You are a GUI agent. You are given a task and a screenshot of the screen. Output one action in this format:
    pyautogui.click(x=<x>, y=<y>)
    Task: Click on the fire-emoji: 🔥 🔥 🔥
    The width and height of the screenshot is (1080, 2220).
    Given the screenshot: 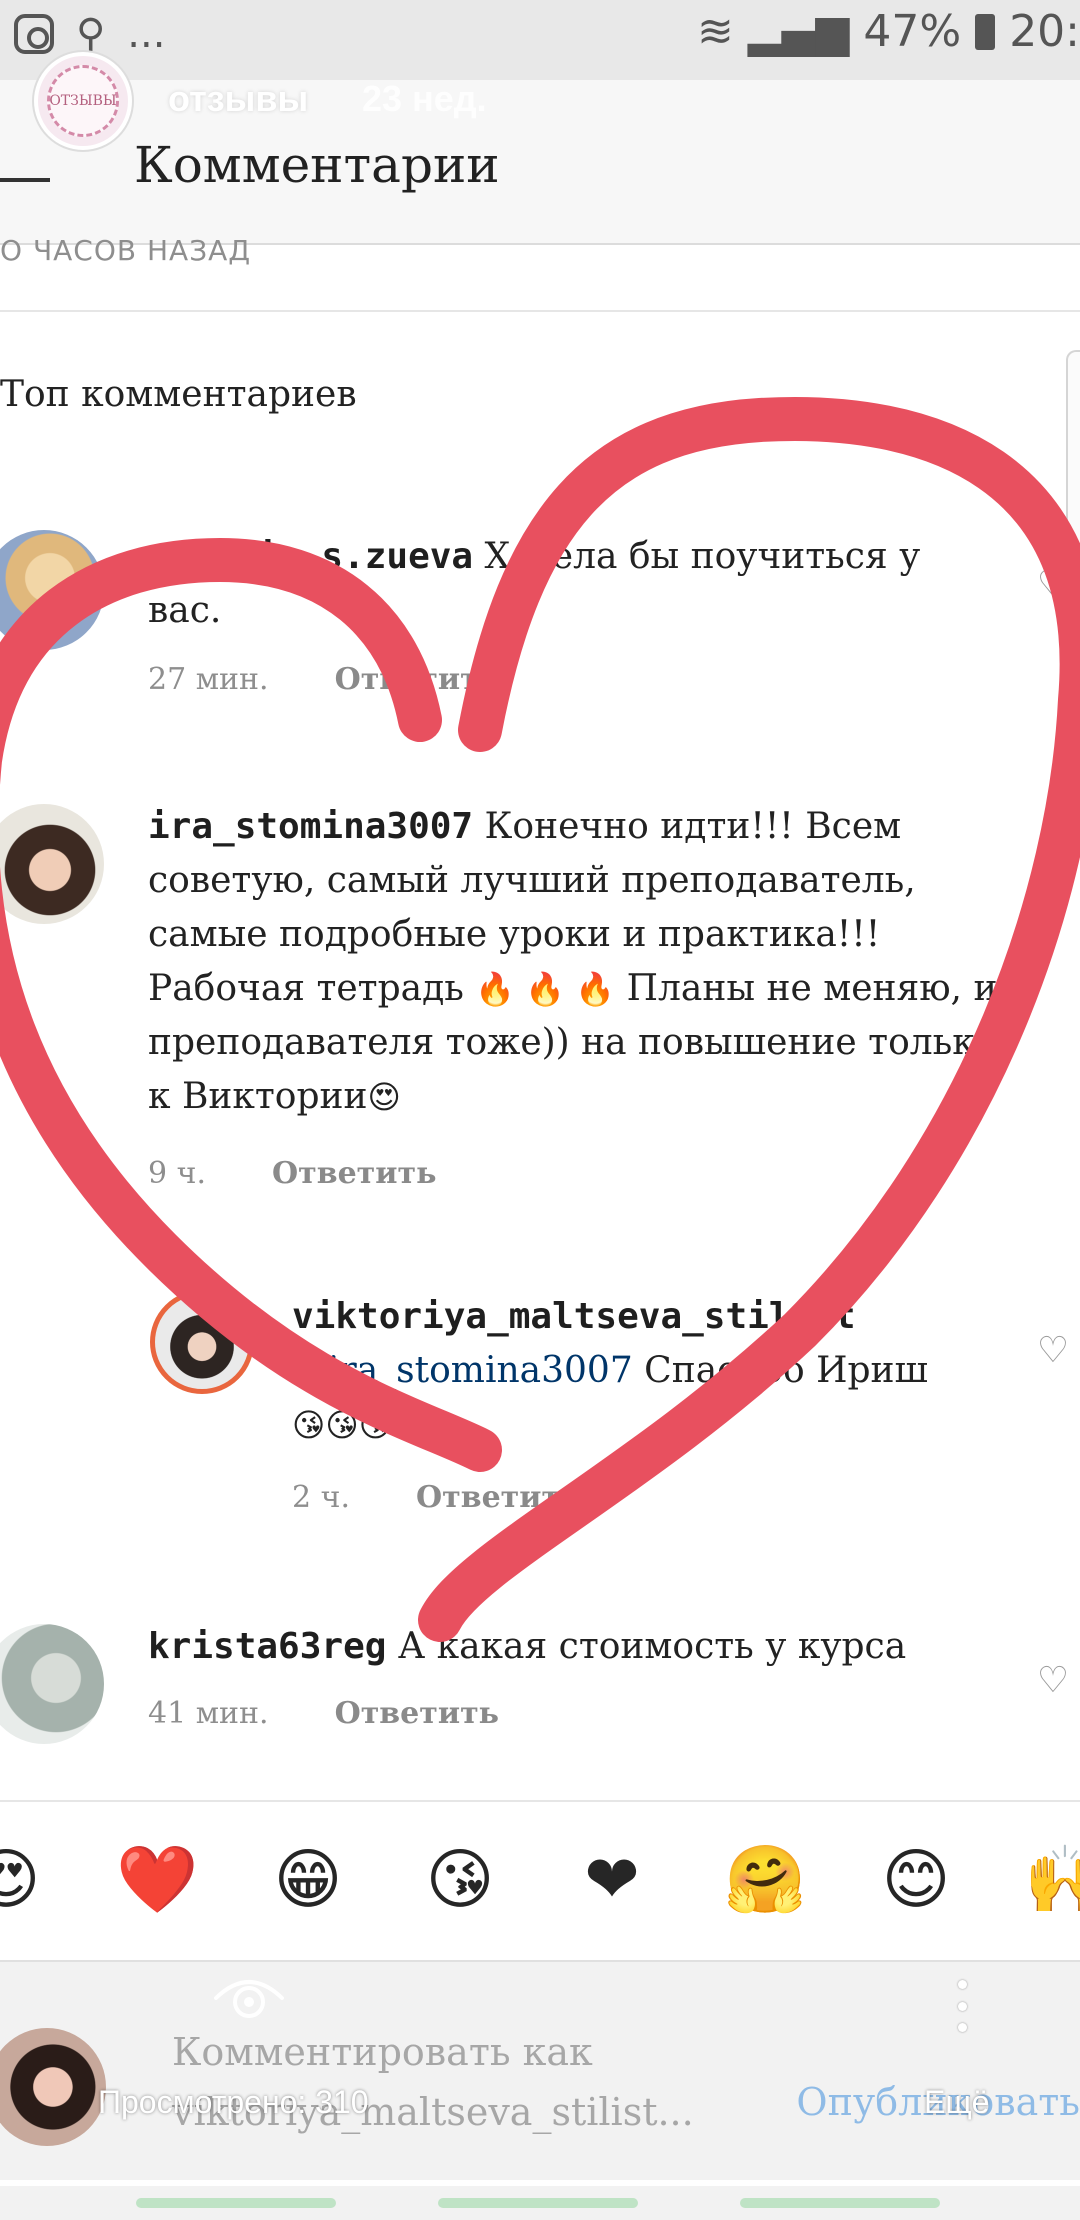 What is the action you would take?
    pyautogui.click(x=545, y=989)
    